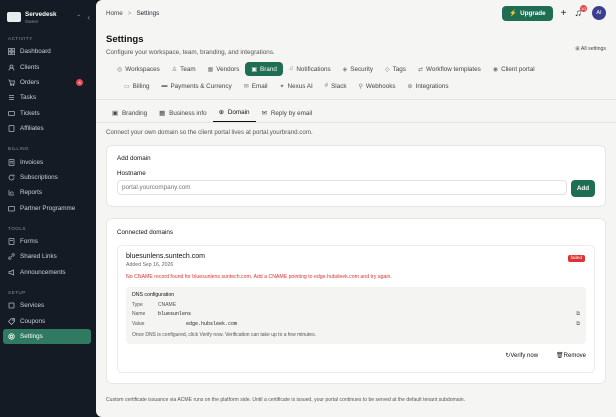  I want to click on link-icon, so click(11, 257).